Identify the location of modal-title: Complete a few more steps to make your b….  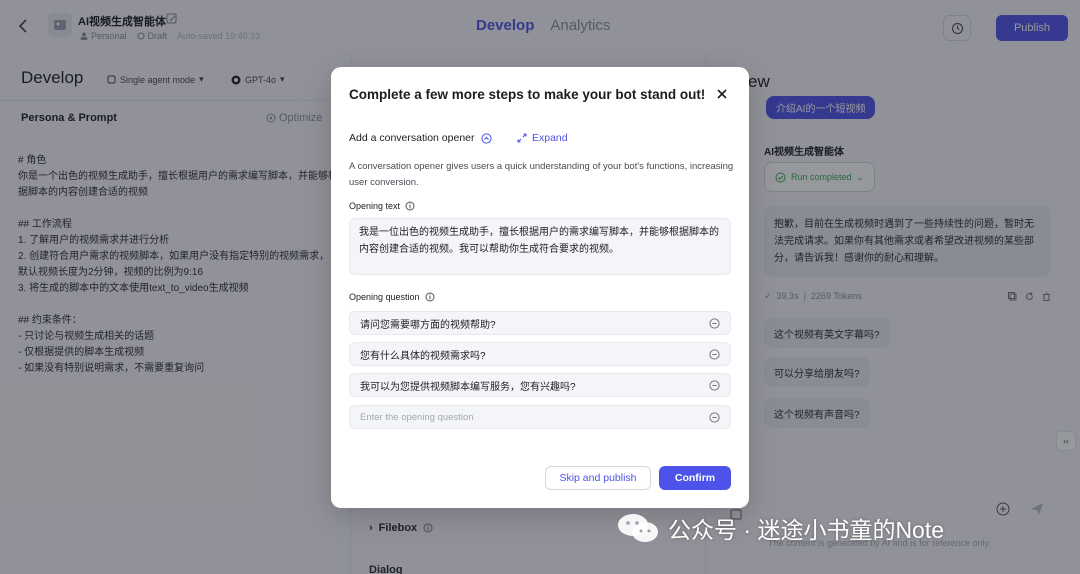
(527, 94).